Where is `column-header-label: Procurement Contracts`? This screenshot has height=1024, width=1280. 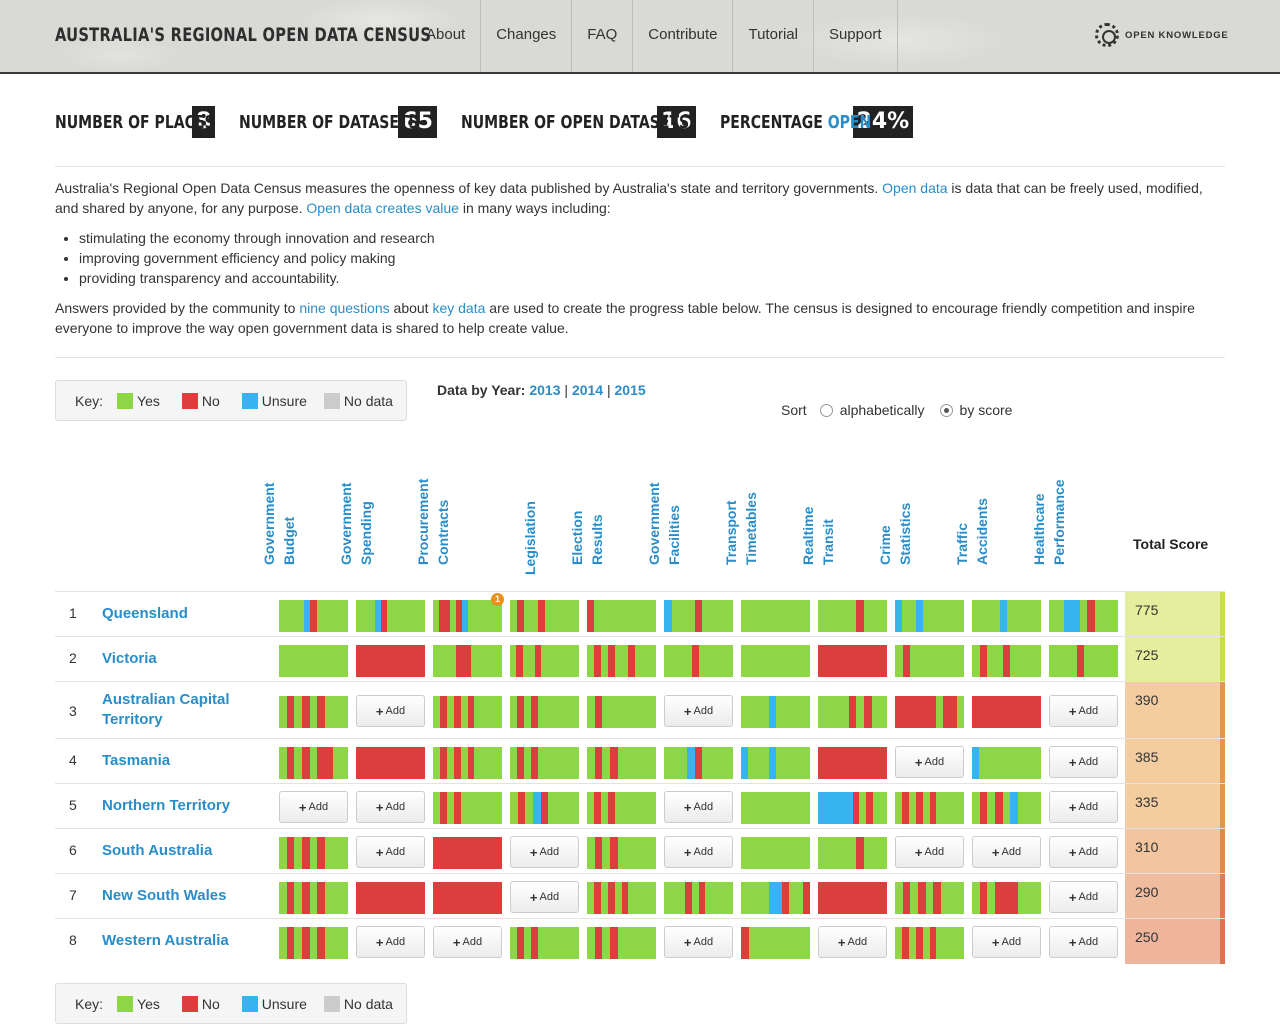 column-header-label: Procurement Contracts is located at coordinates (433, 522).